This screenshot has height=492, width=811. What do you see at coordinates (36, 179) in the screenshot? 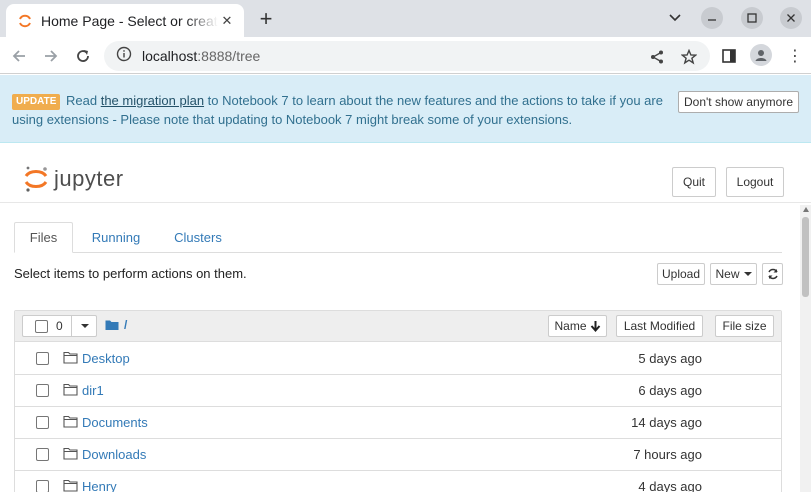
I see `jupyter-logo-icon` at bounding box center [36, 179].